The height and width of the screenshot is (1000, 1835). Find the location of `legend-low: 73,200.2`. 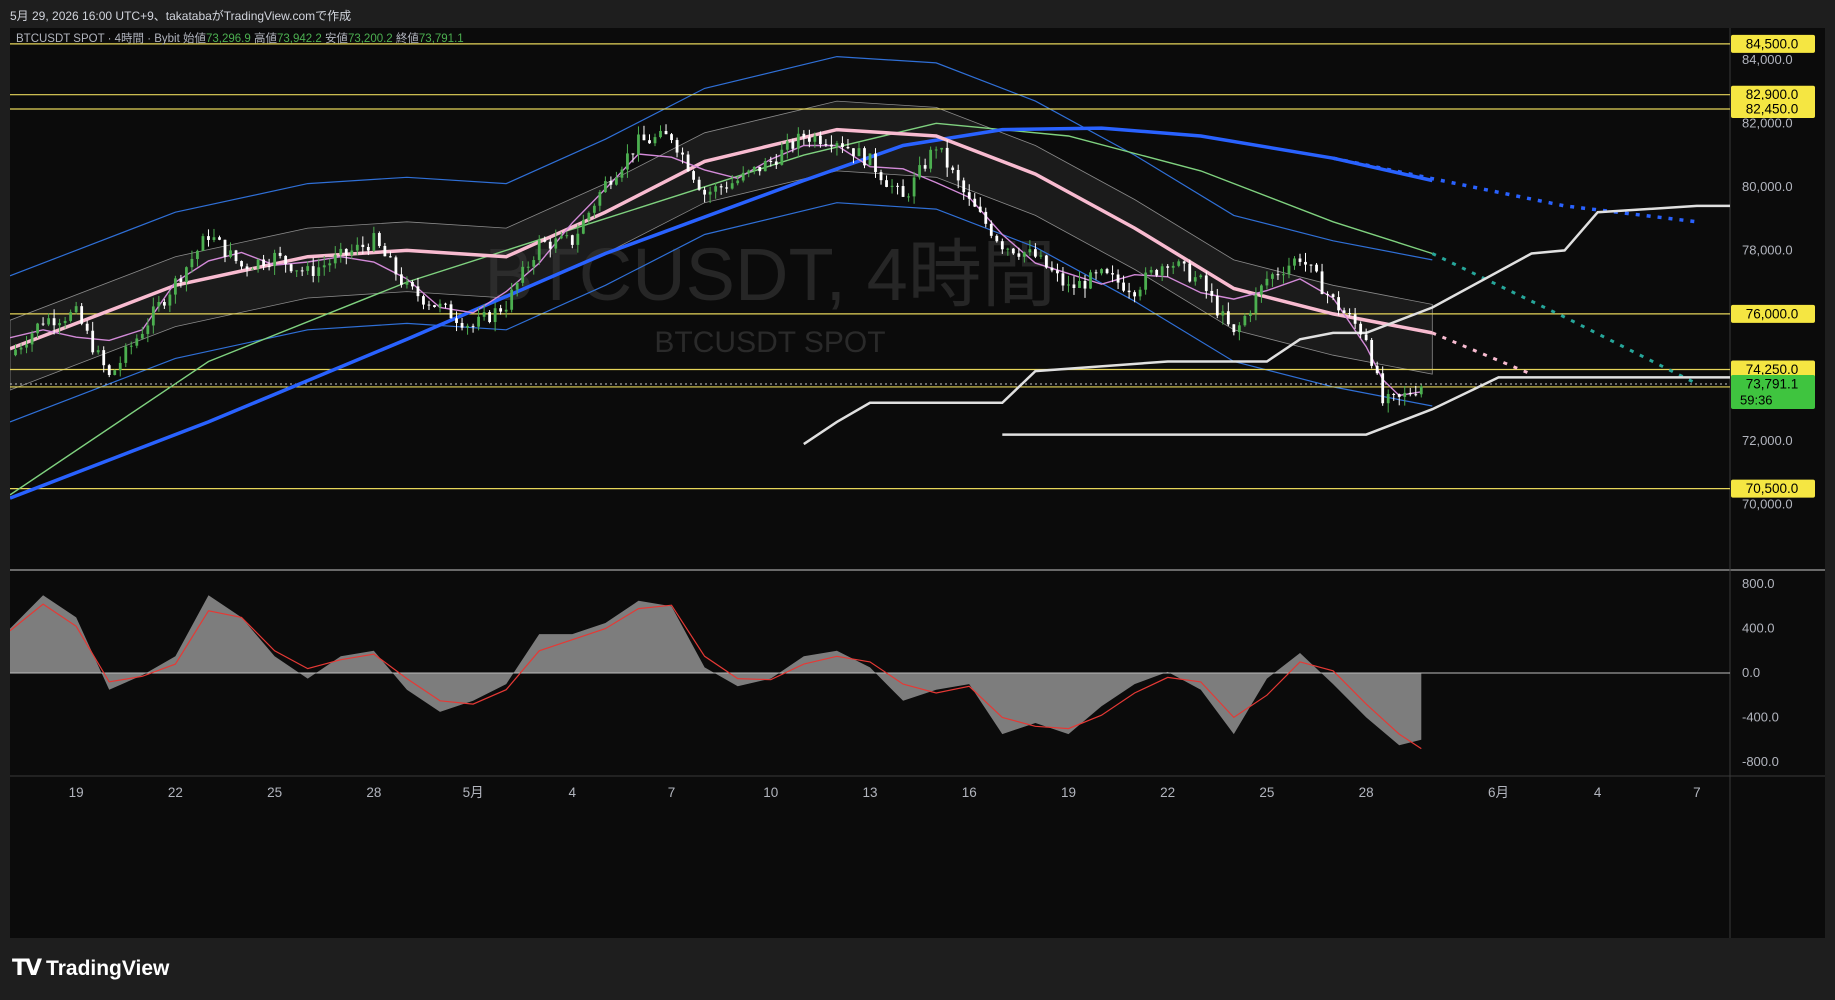

legend-low: 73,200.2 is located at coordinates (372, 39).